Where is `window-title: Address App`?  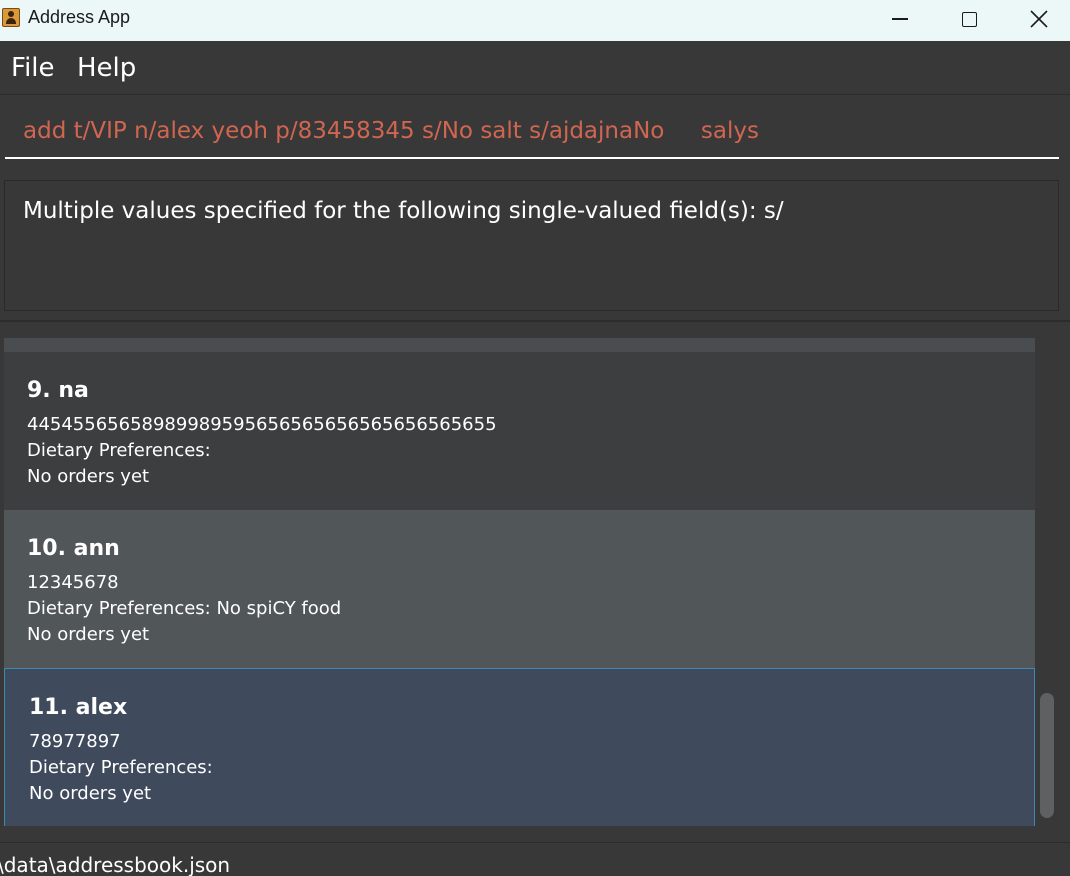
window-title: Address App is located at coordinates (79, 17).